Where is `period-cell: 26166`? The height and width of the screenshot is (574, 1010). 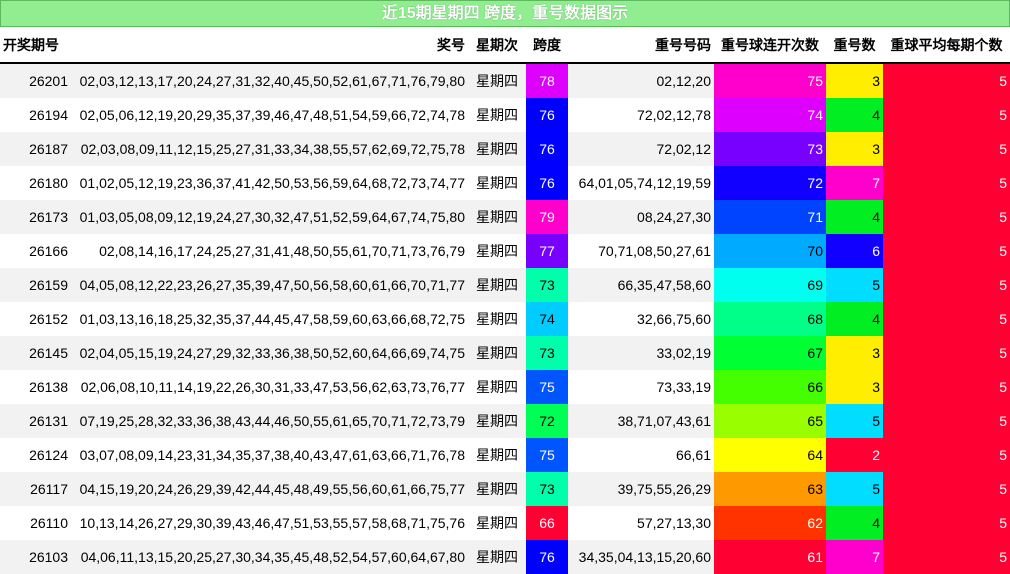
period-cell: 26166 is located at coordinates (35, 251).